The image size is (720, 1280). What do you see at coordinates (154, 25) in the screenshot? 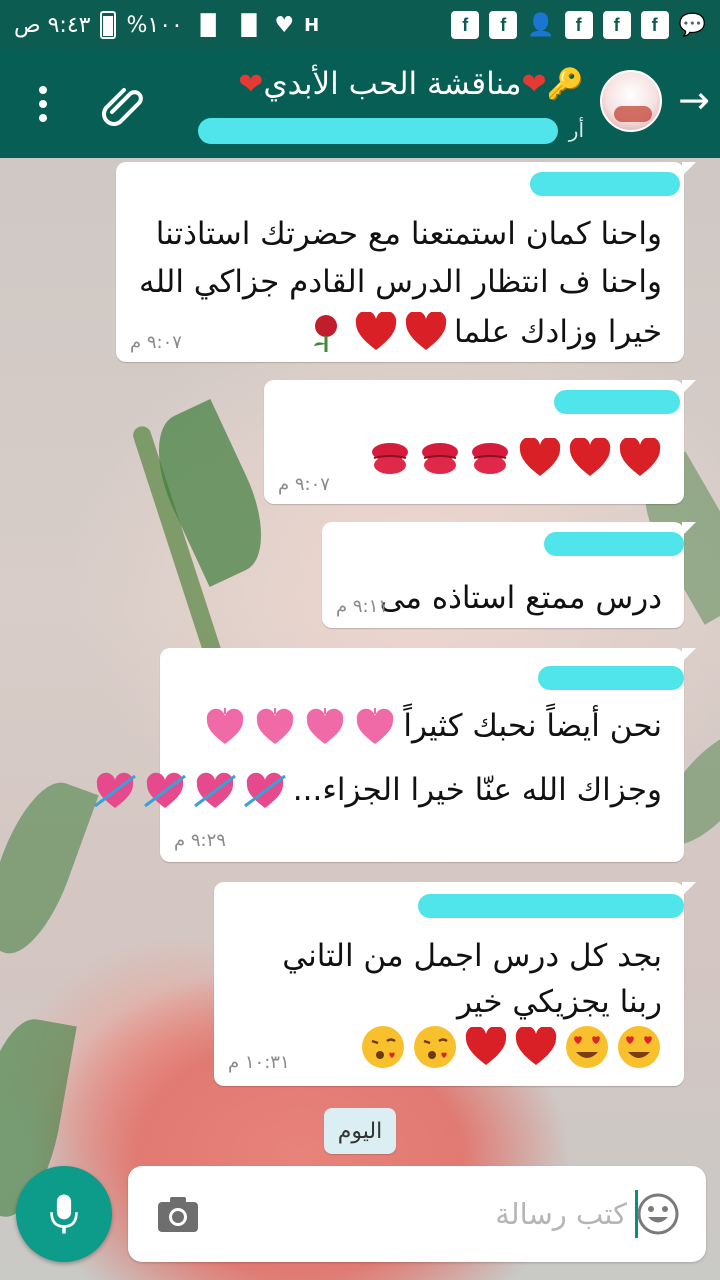
I see `battery-level: %١٠٠` at bounding box center [154, 25].